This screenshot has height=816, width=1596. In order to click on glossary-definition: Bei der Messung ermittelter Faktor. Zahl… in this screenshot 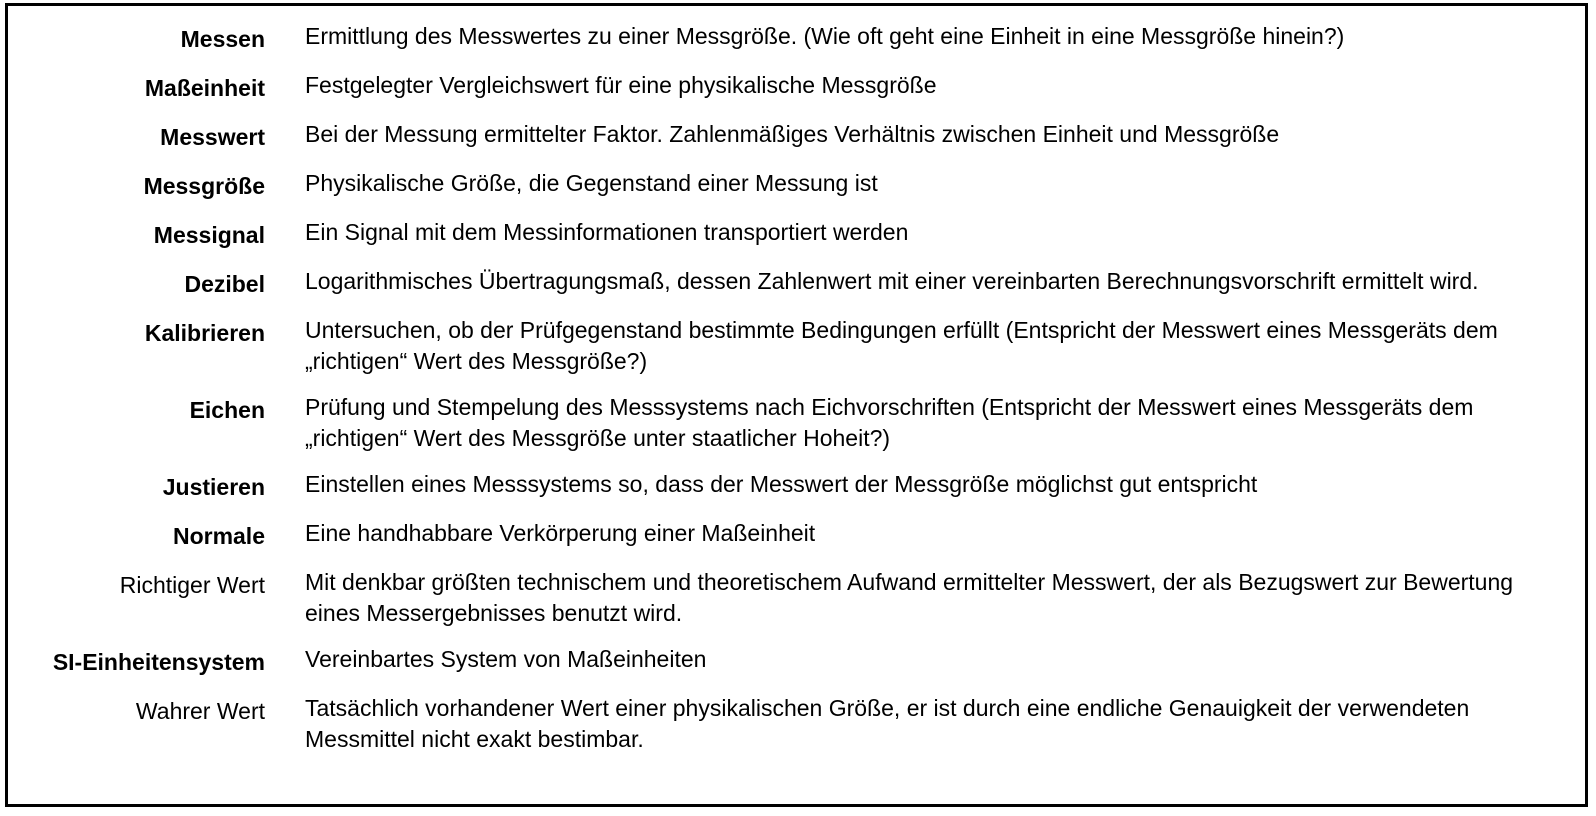, I will do `click(792, 134)`.